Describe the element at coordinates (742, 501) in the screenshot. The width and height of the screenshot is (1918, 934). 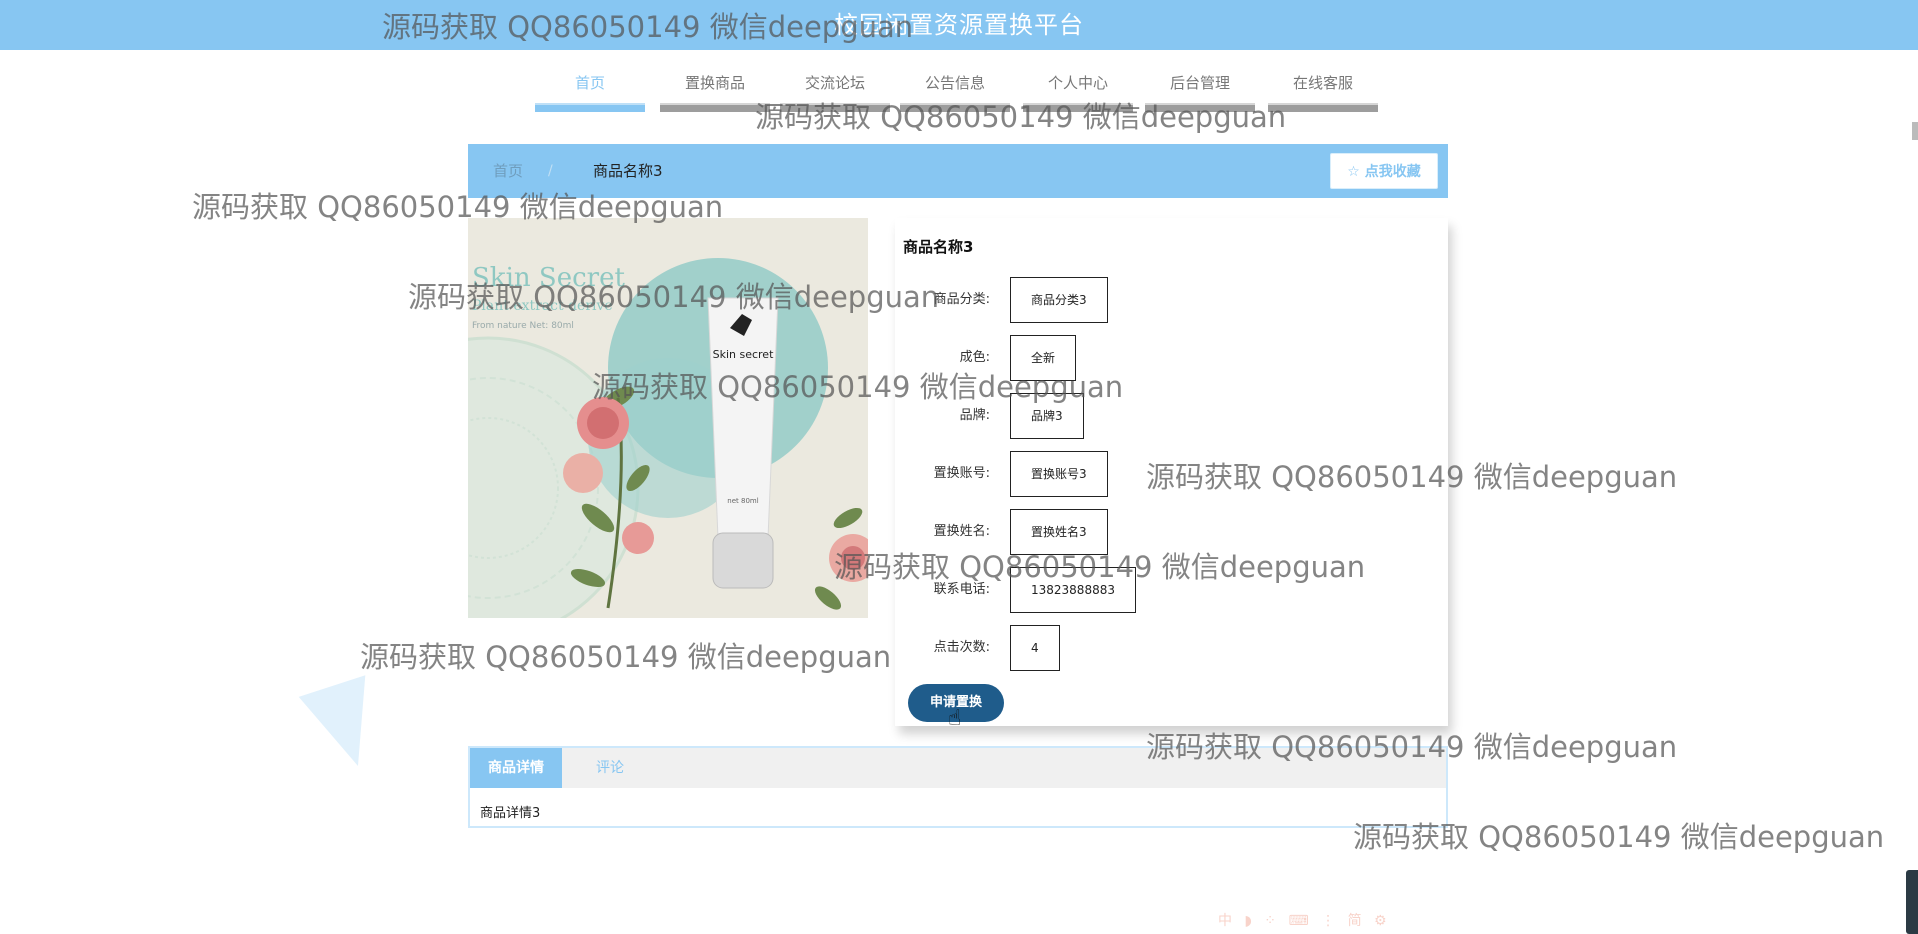
I see `product-volume-text: net 80ml` at that location.